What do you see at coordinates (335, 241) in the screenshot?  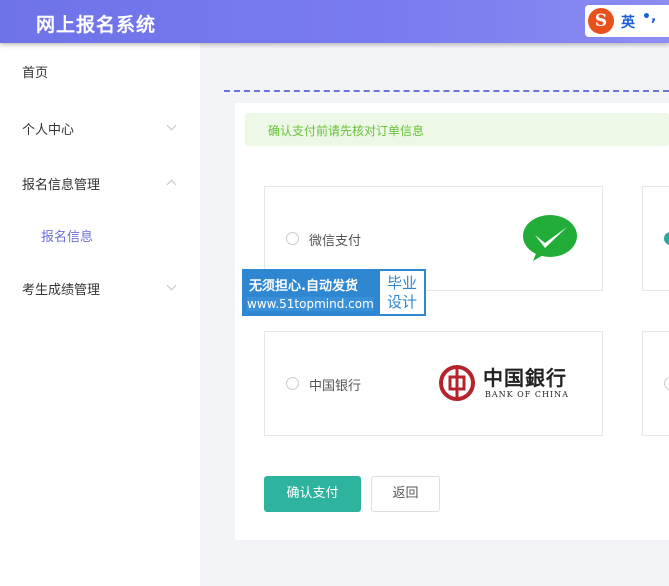 I see `payment-option-label: 微信支付` at bounding box center [335, 241].